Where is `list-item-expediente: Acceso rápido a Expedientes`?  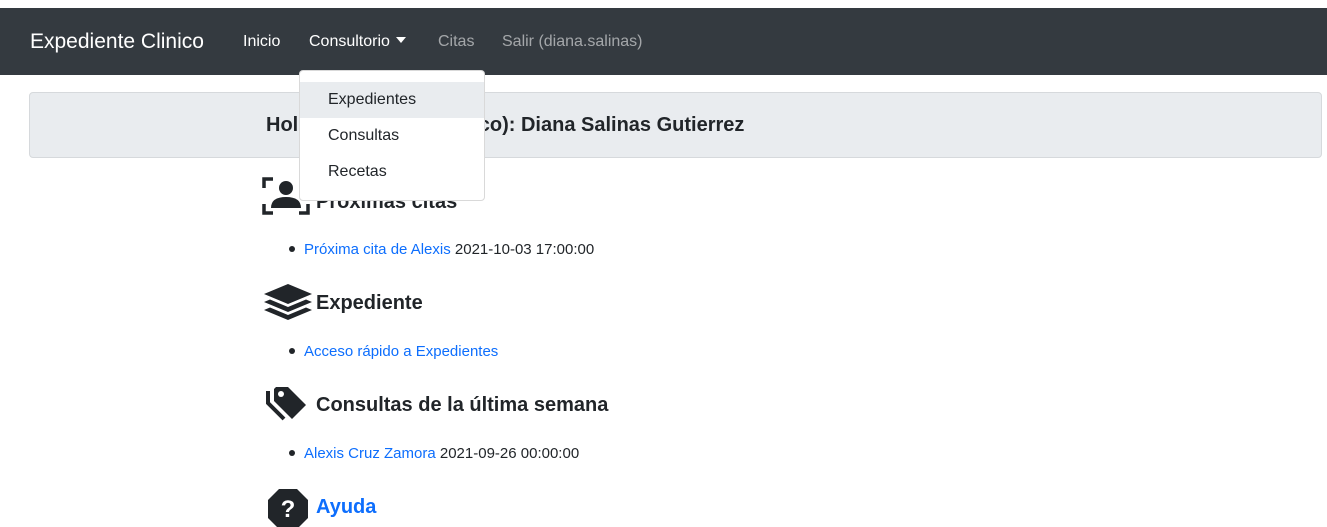 list-item-expediente: Acceso rápido a Expedientes is located at coordinates (393, 352).